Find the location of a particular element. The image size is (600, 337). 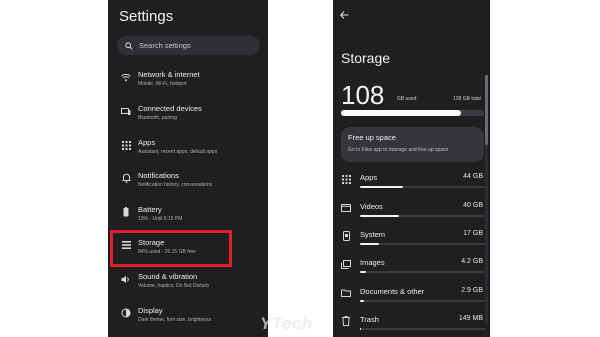

storage-usage-fill is located at coordinates (401, 113).